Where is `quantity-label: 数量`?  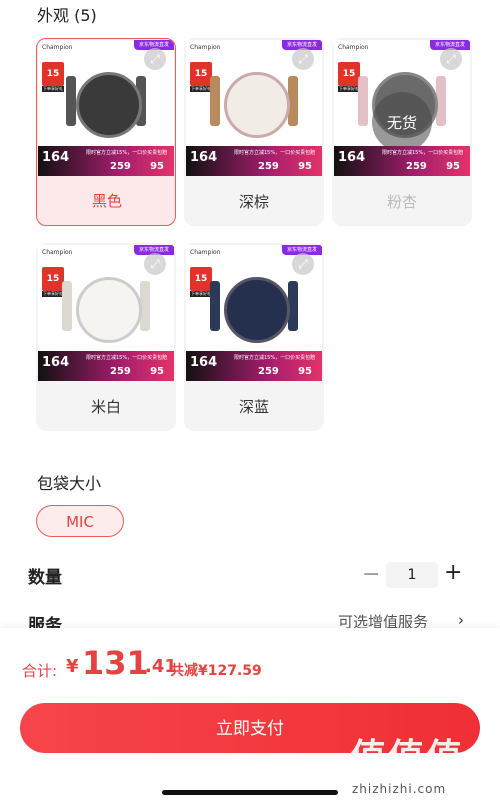
quantity-label: 数量 is located at coordinates (45, 578).